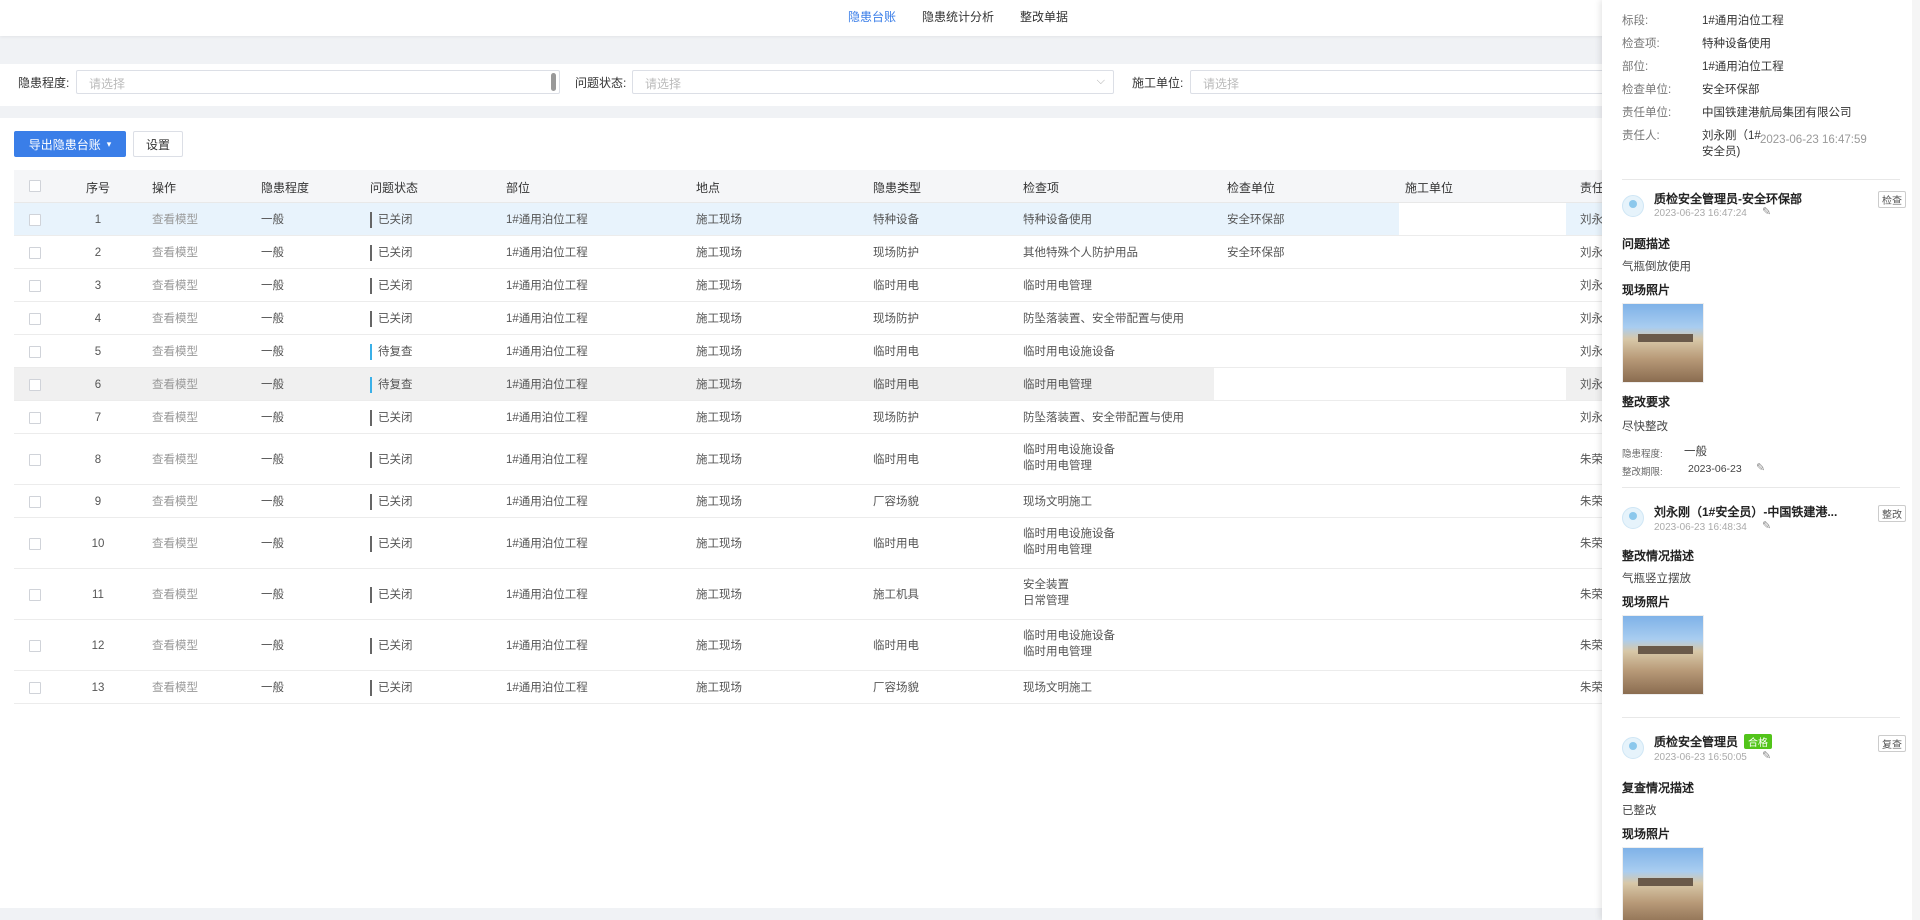  Describe the element at coordinates (1080, 252) in the screenshot. I see `row-check-item: 其他特殊个人防护用品` at that location.